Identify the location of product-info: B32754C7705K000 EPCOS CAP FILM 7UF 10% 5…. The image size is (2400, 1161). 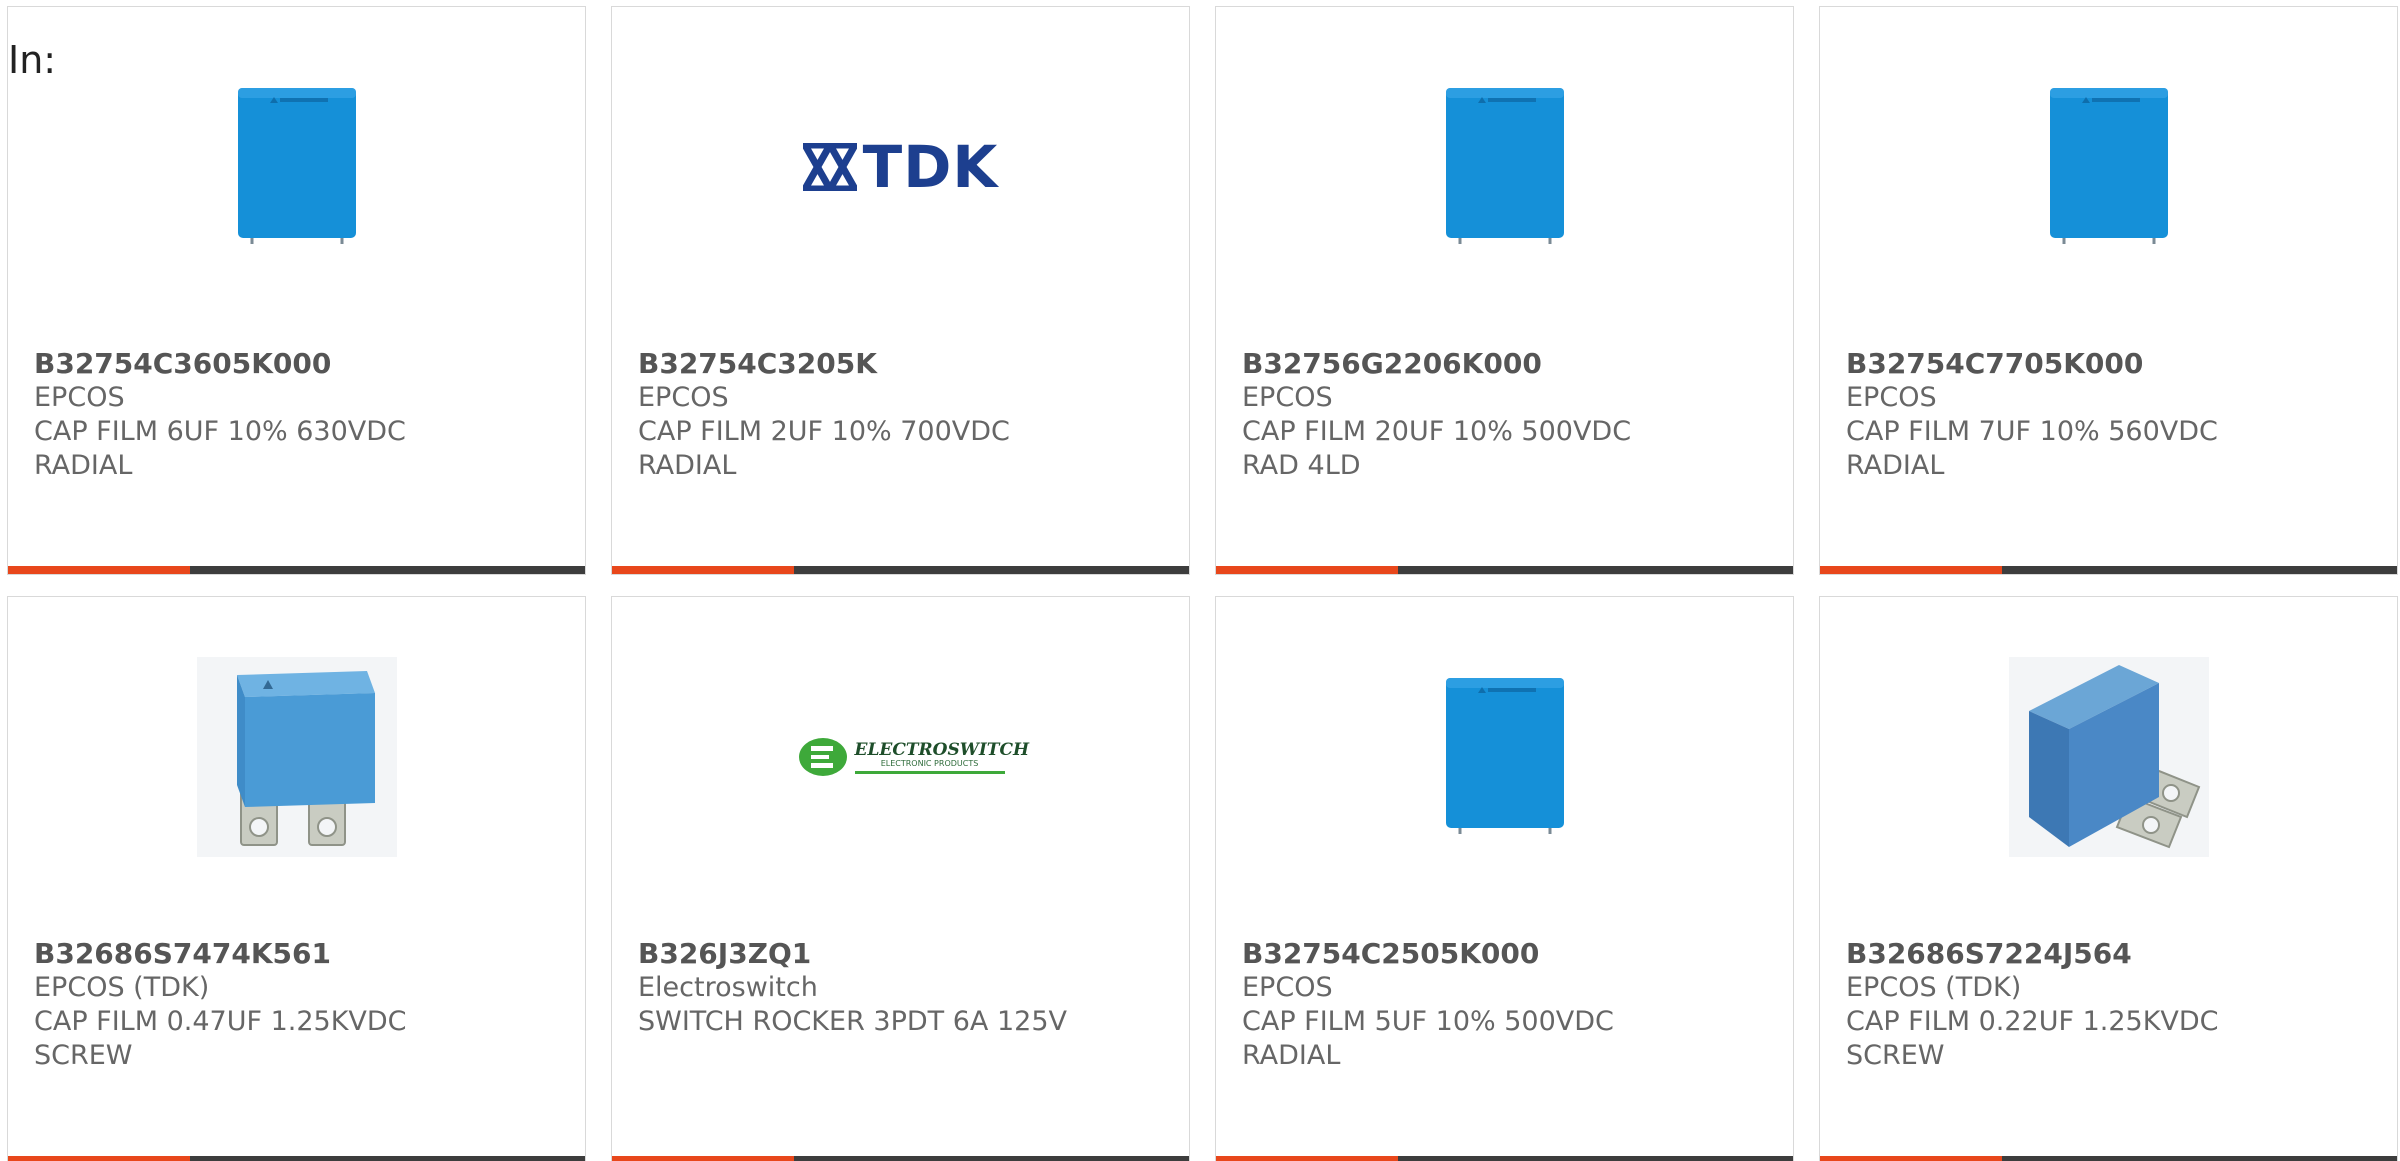
(2112, 415).